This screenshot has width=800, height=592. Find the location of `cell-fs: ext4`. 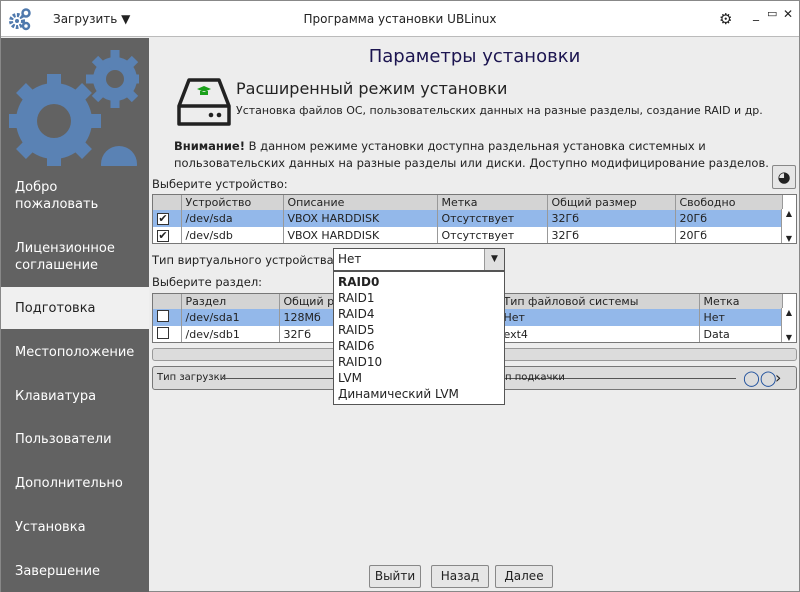

cell-fs: ext4 is located at coordinates (599, 334).